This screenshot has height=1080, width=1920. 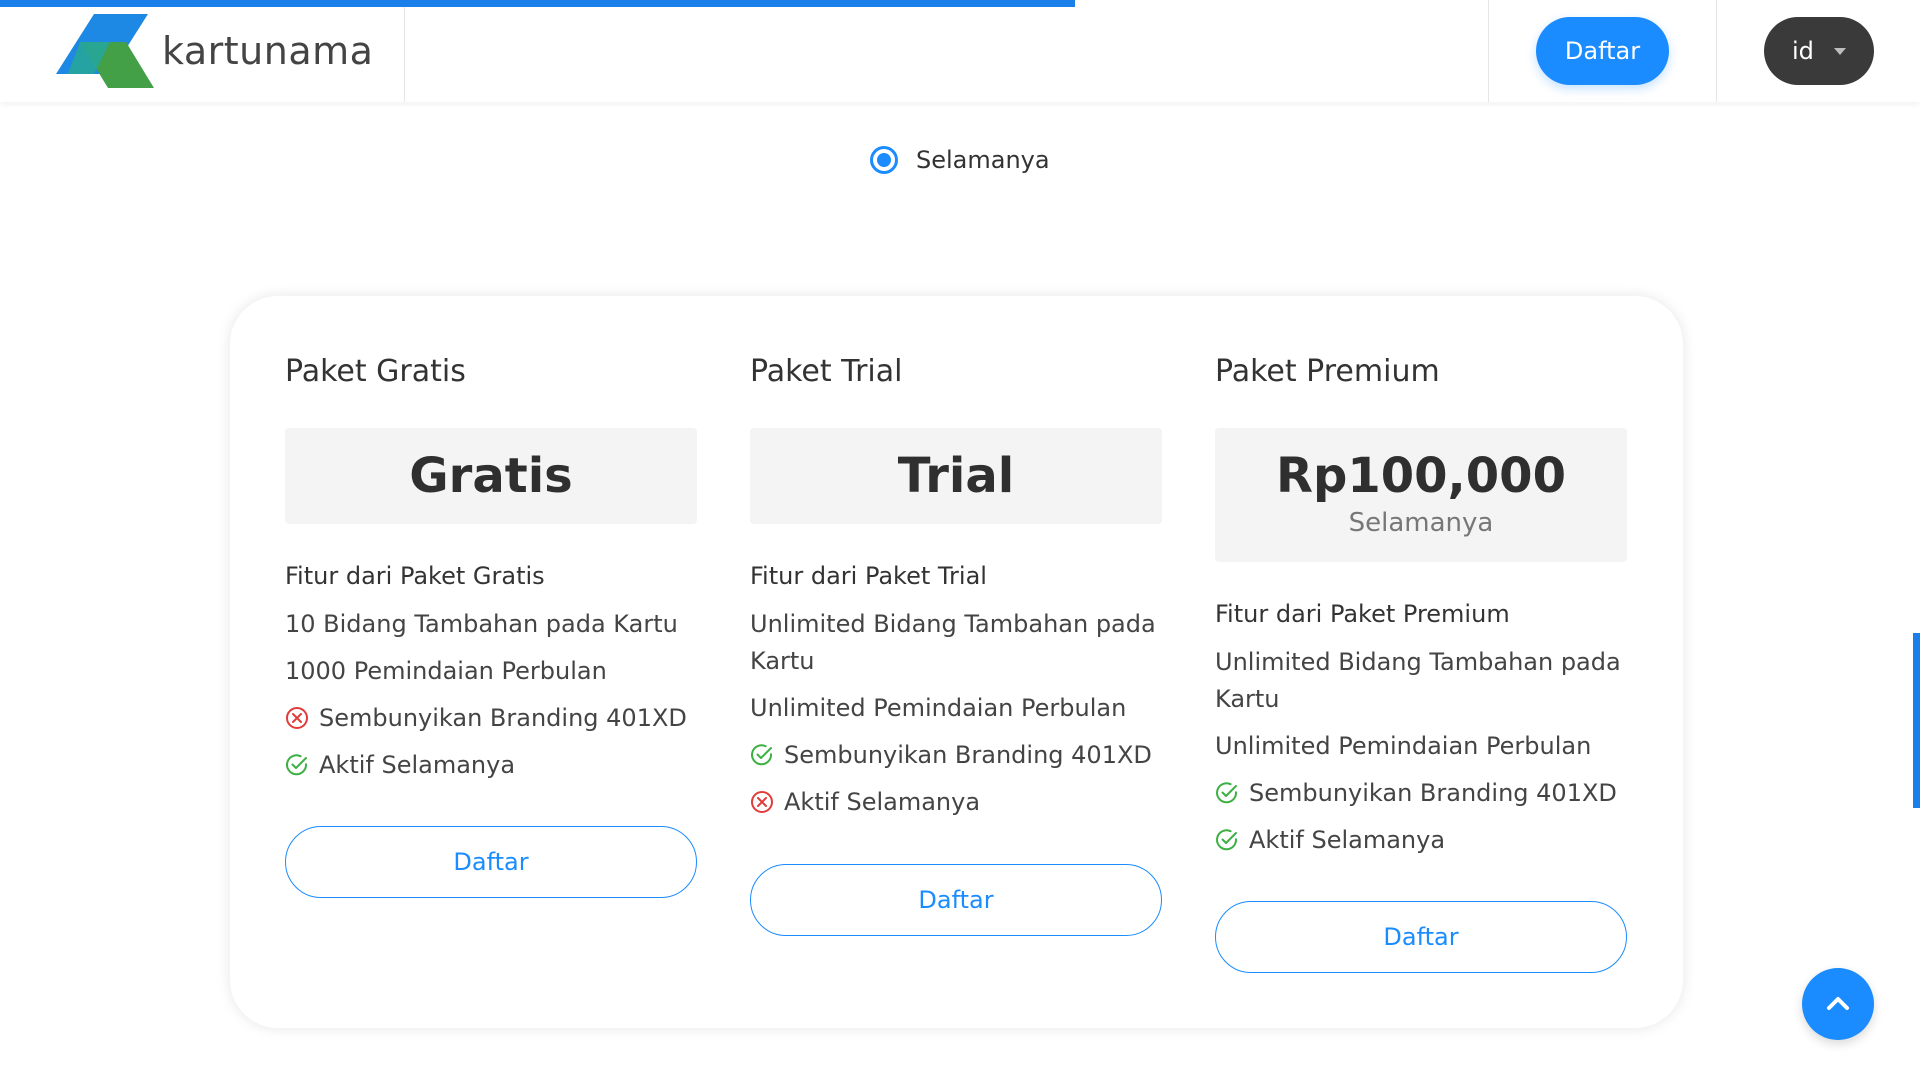 I want to click on language-select: id, so click(x=1819, y=51).